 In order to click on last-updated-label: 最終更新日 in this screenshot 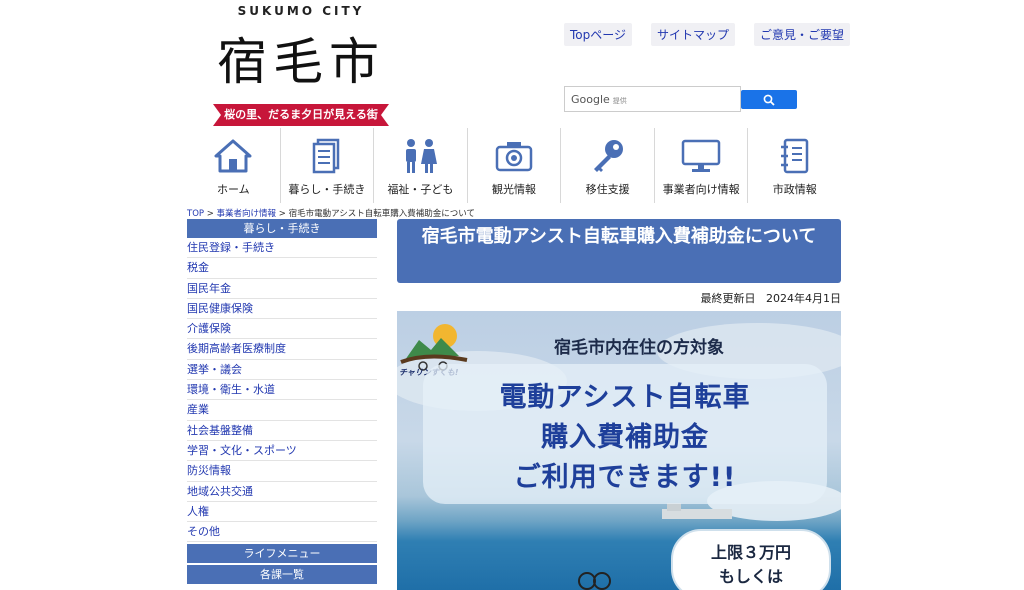, I will do `click(728, 298)`.